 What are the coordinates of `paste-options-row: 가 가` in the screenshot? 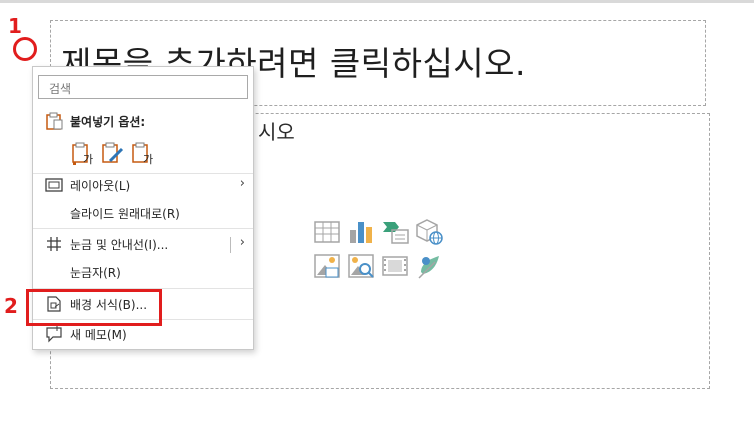 It's located at (113, 153).